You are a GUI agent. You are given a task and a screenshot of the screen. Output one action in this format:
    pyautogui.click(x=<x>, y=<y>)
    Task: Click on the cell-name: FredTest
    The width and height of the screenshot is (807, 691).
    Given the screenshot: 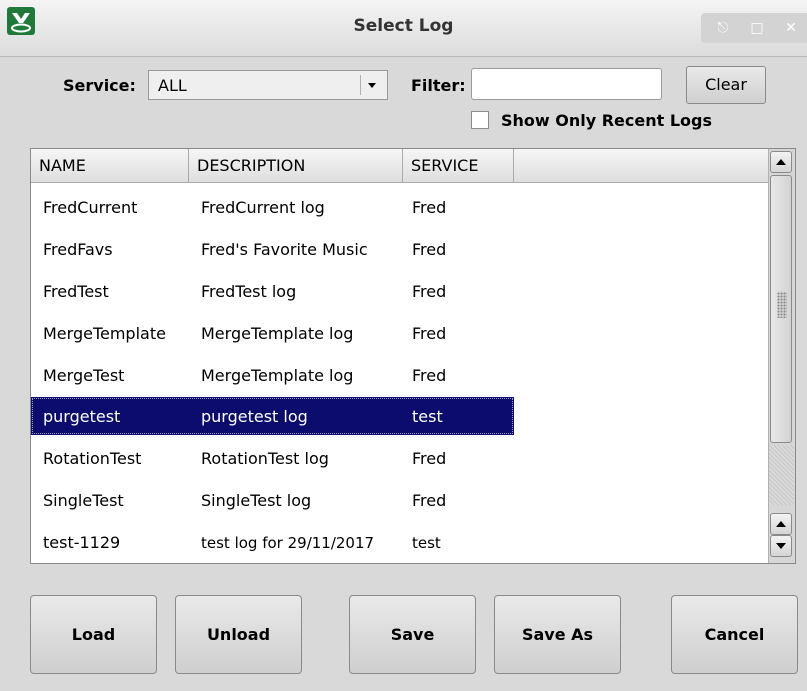 What is the action you would take?
    pyautogui.click(x=76, y=291)
    